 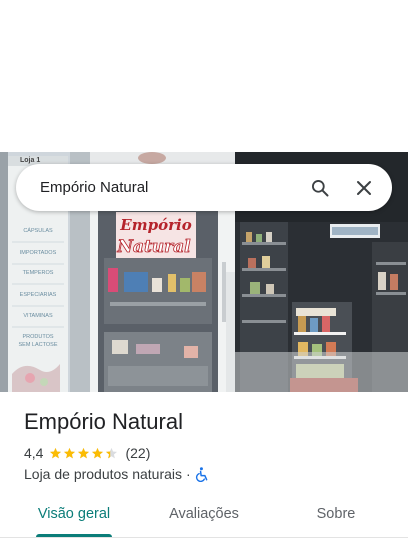 What do you see at coordinates (37, 345) in the screenshot?
I see `banner-item: SEM LACTOSE` at bounding box center [37, 345].